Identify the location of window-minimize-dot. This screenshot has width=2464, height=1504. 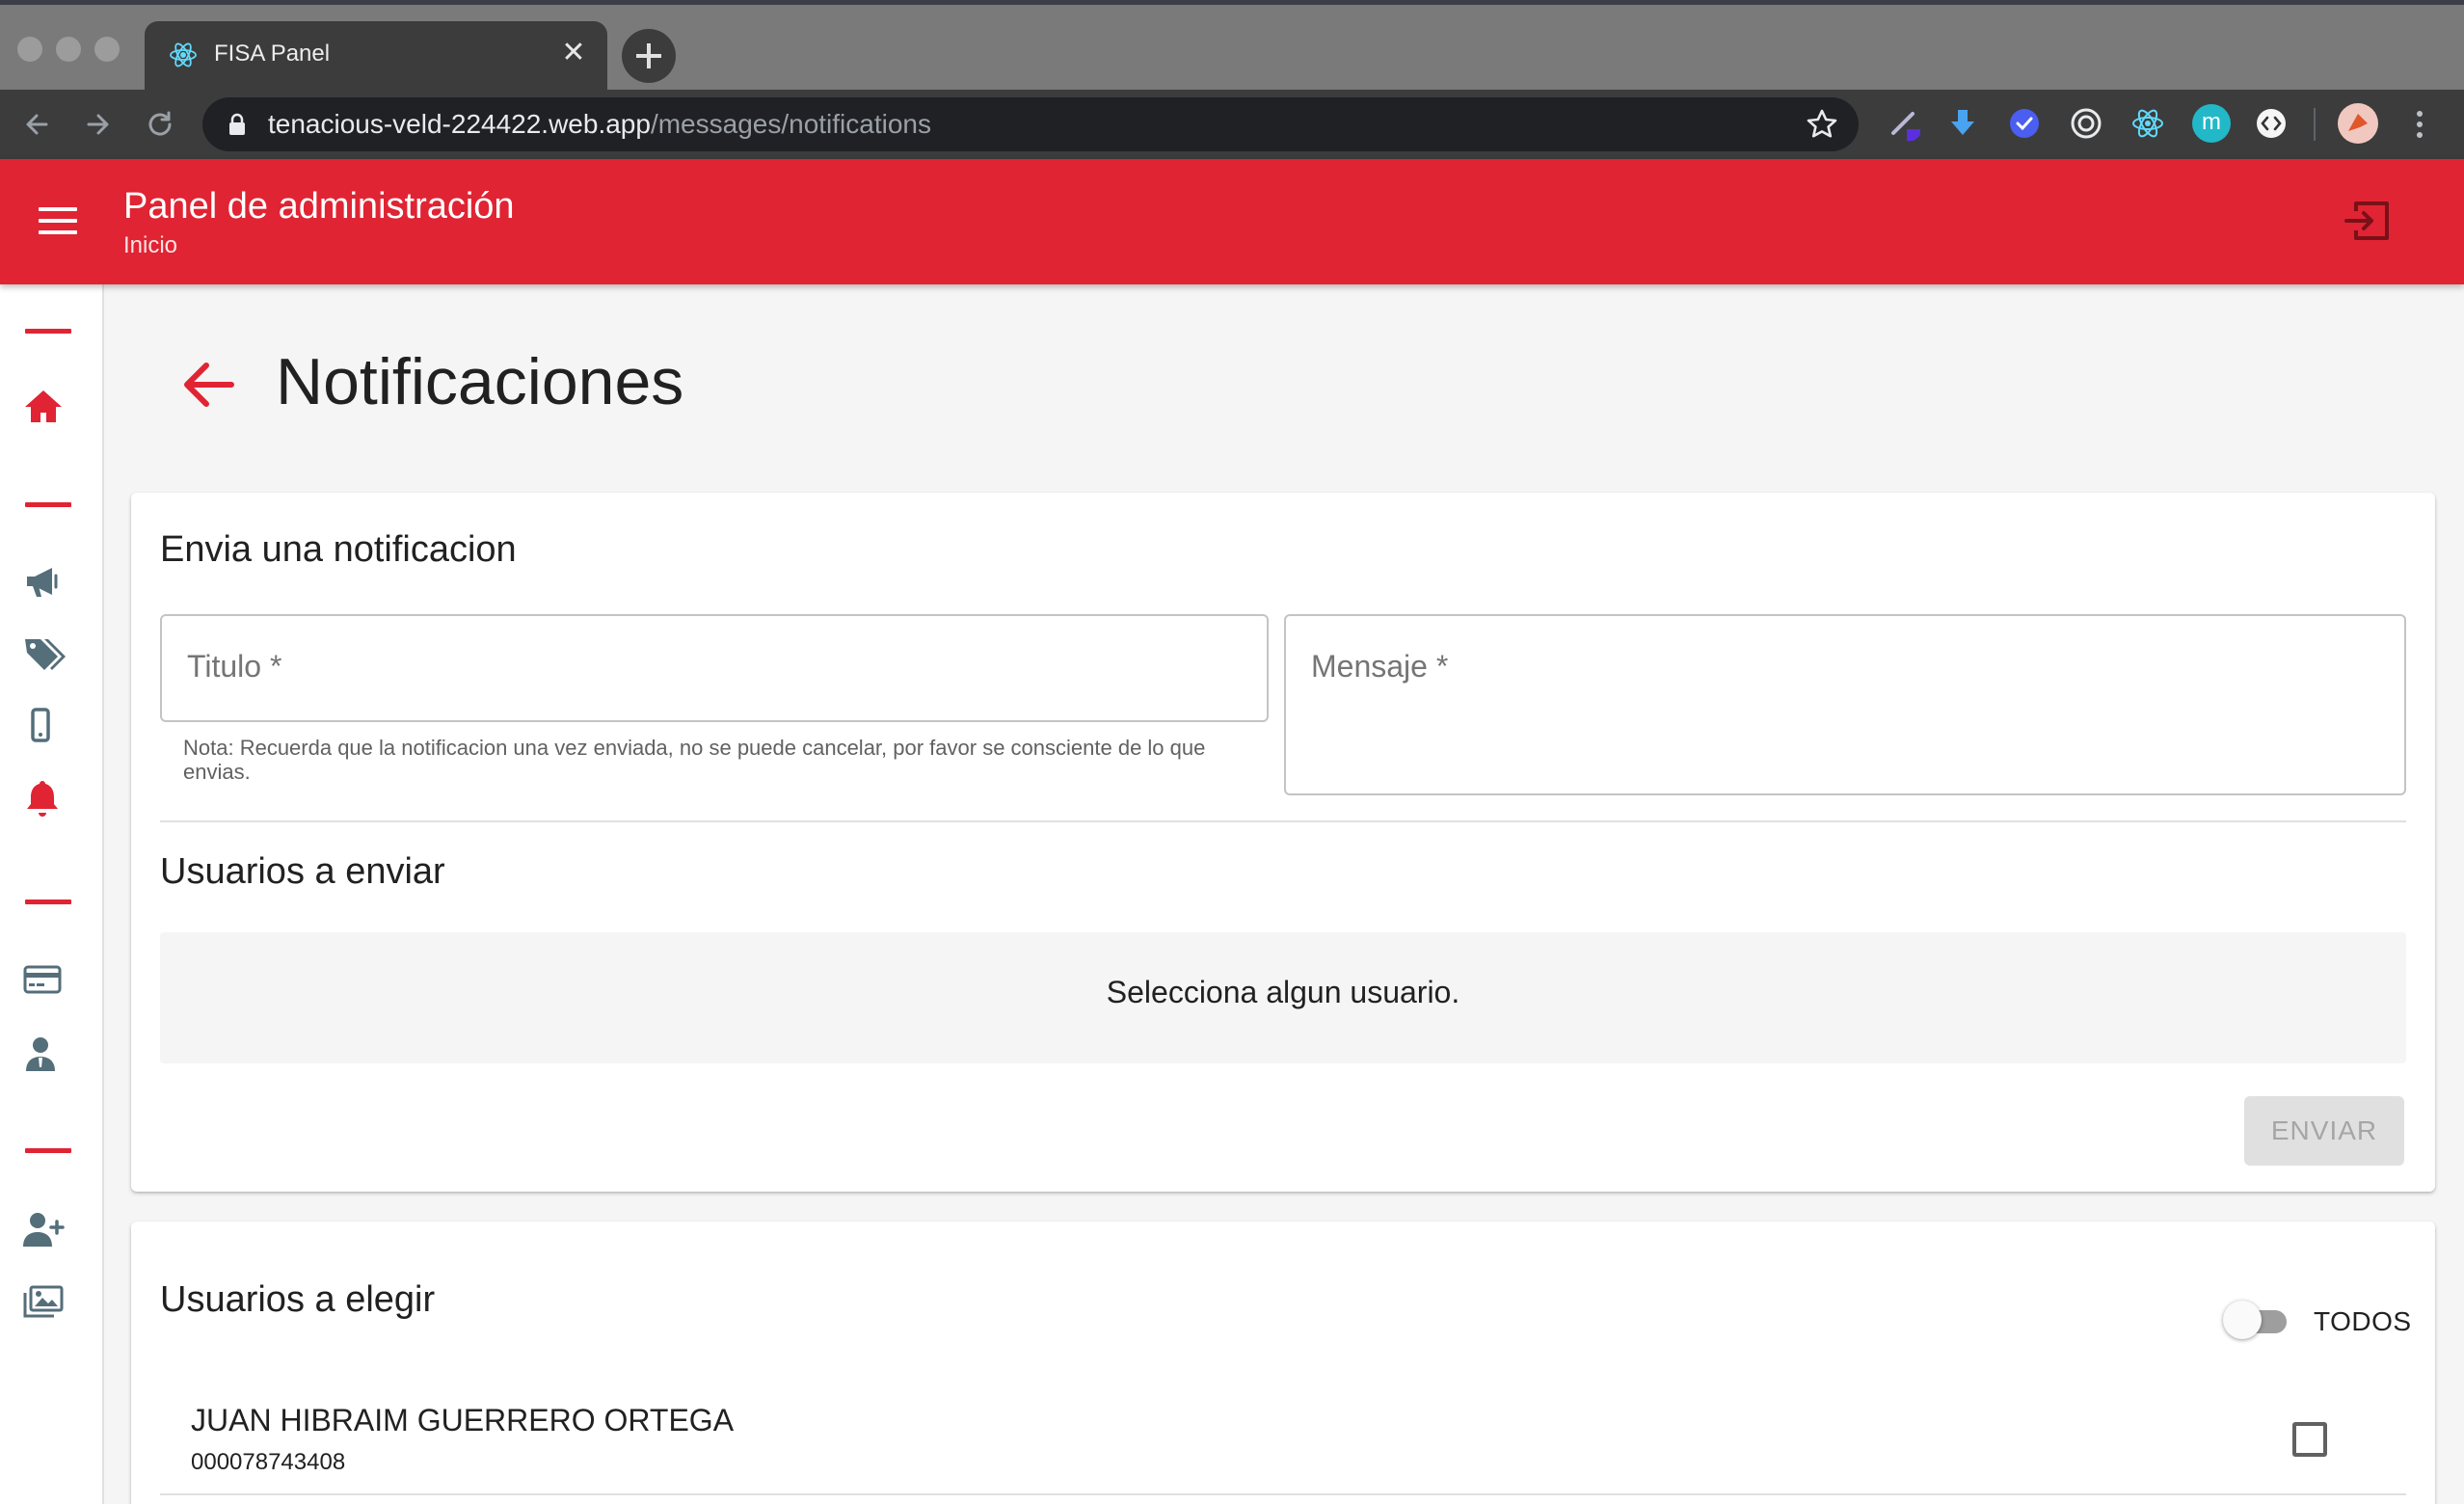
(68, 49).